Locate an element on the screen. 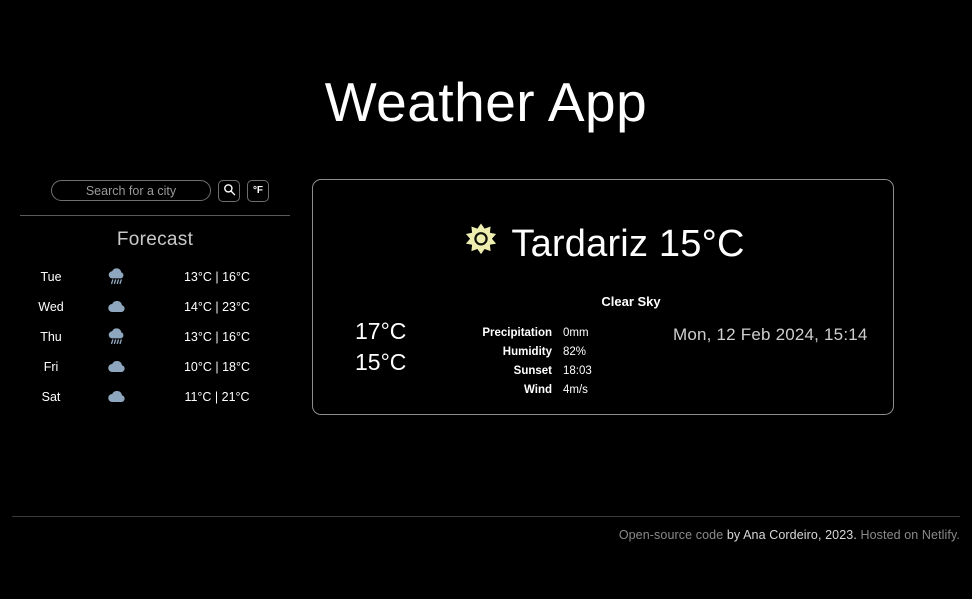 This screenshot has height=599, width=972. footer-suffix: Hosted on Netlify. is located at coordinates (908, 535).